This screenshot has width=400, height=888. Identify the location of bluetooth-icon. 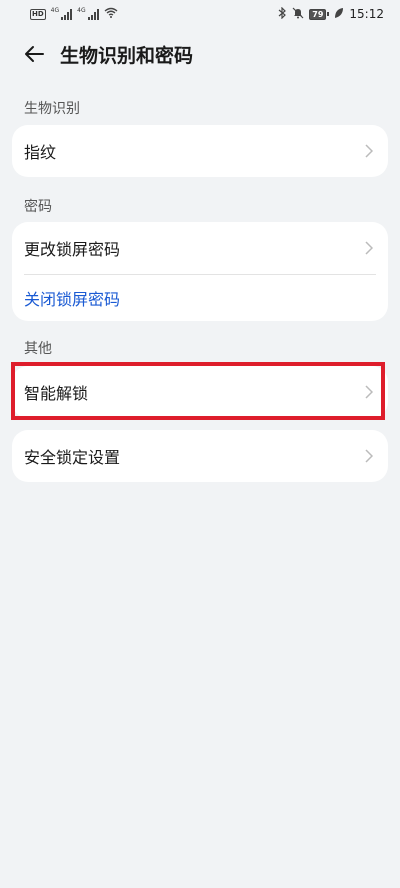
(282, 14).